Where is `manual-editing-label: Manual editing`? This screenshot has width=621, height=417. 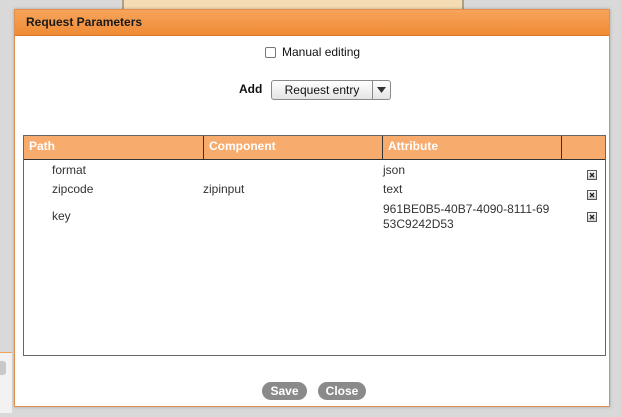
manual-editing-label: Manual editing is located at coordinates (321, 52).